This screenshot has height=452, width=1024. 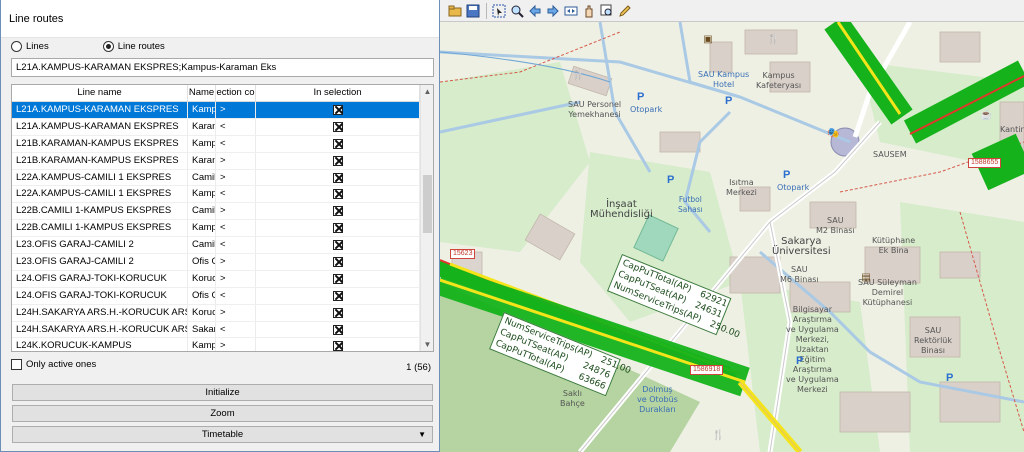 What do you see at coordinates (202, 312) in the screenshot?
I see `cell-name: Koruc` at bounding box center [202, 312].